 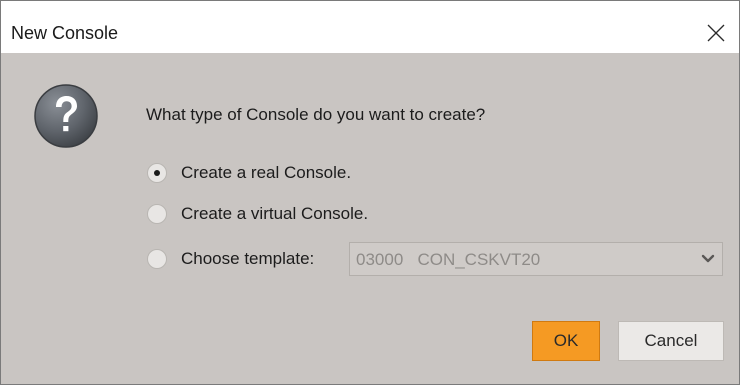 I want to click on close-button, so click(x=716, y=33).